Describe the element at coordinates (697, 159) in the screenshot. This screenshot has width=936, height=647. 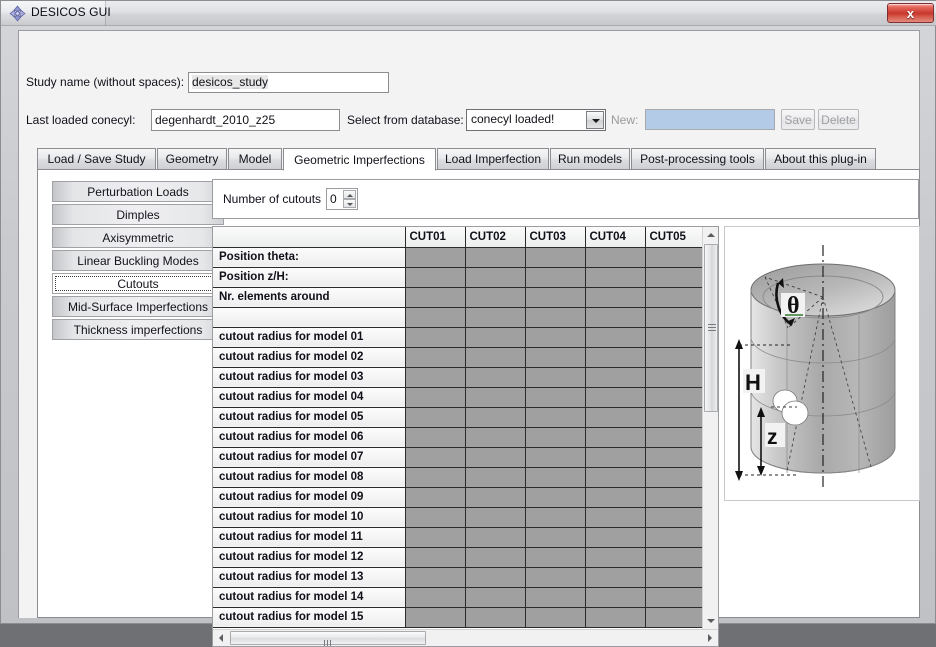
I see `tab-post-processing-tools: Post-processing tools` at that location.